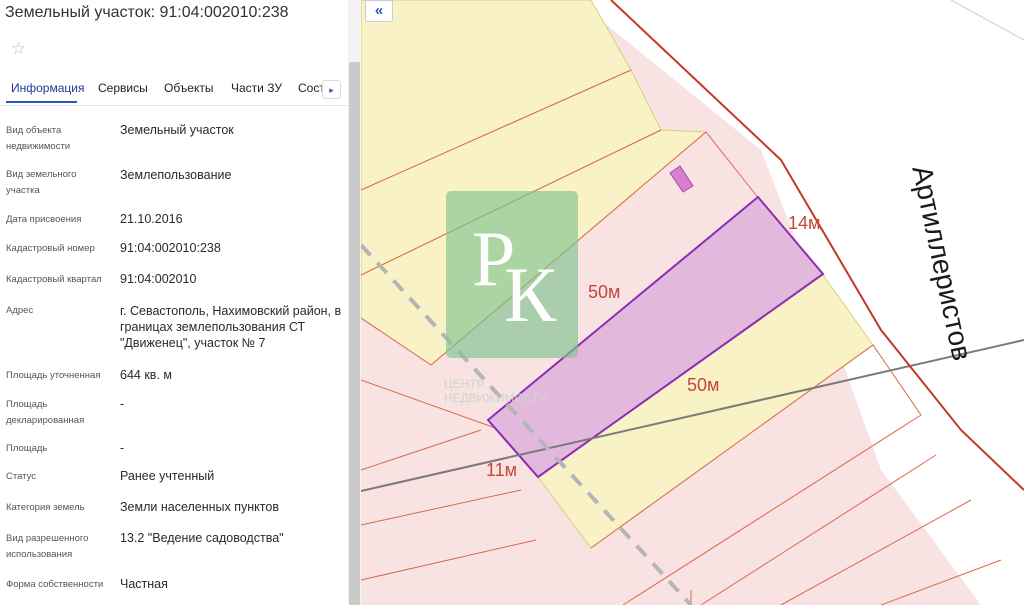 The width and height of the screenshot is (1024, 605). What do you see at coordinates (379, 11) in the screenshot?
I see `collapse-panel-icon: «` at bounding box center [379, 11].